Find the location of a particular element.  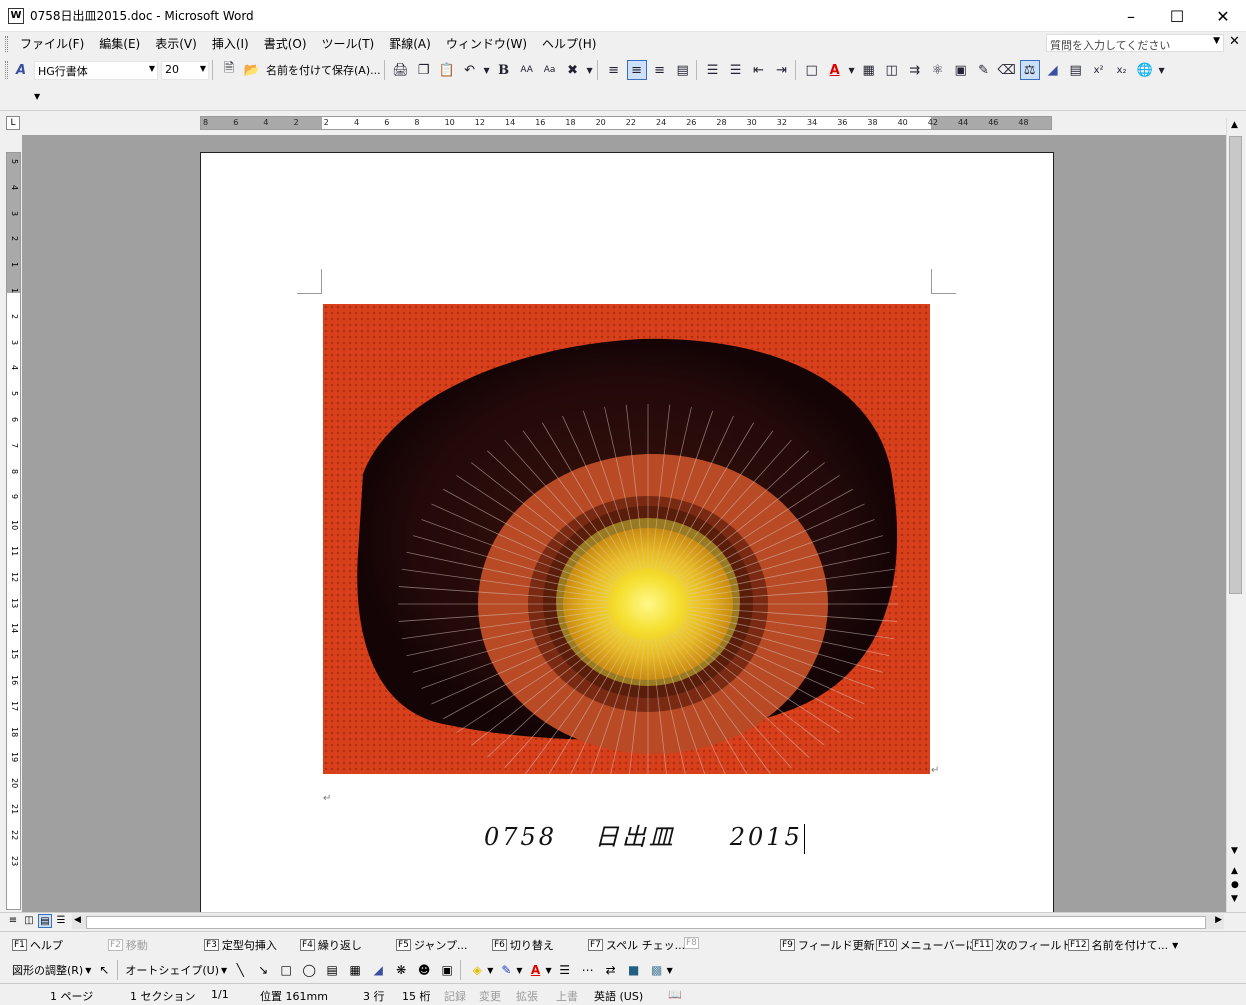

bold-button: B is located at coordinates (504, 70).